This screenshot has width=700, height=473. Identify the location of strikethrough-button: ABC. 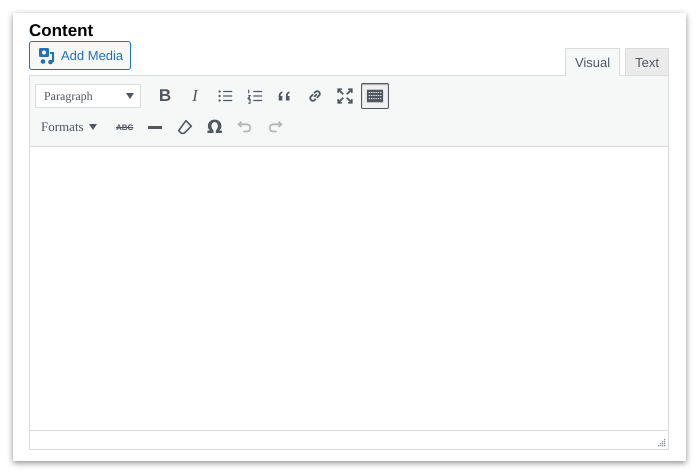
(124, 127).